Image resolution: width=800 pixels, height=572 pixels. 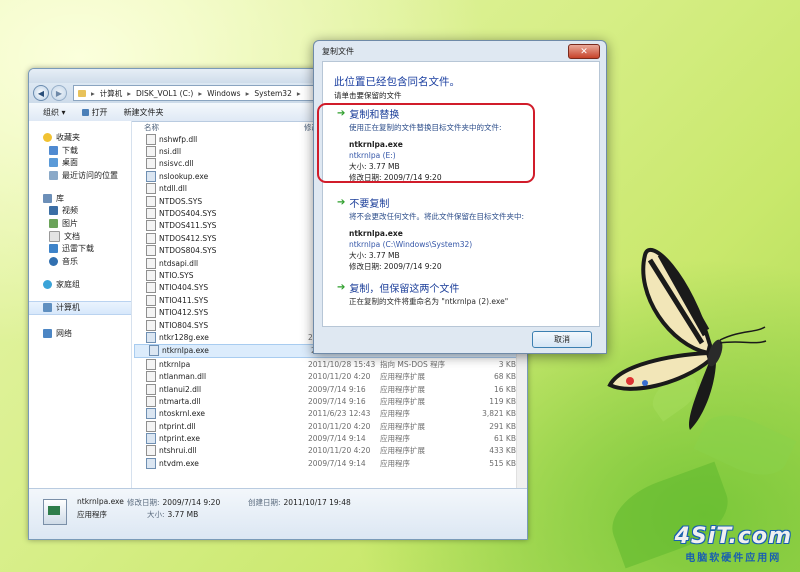 What do you see at coordinates (90, 175) in the screenshot?
I see `nav-item-label: 最近访问的位置` at bounding box center [90, 175].